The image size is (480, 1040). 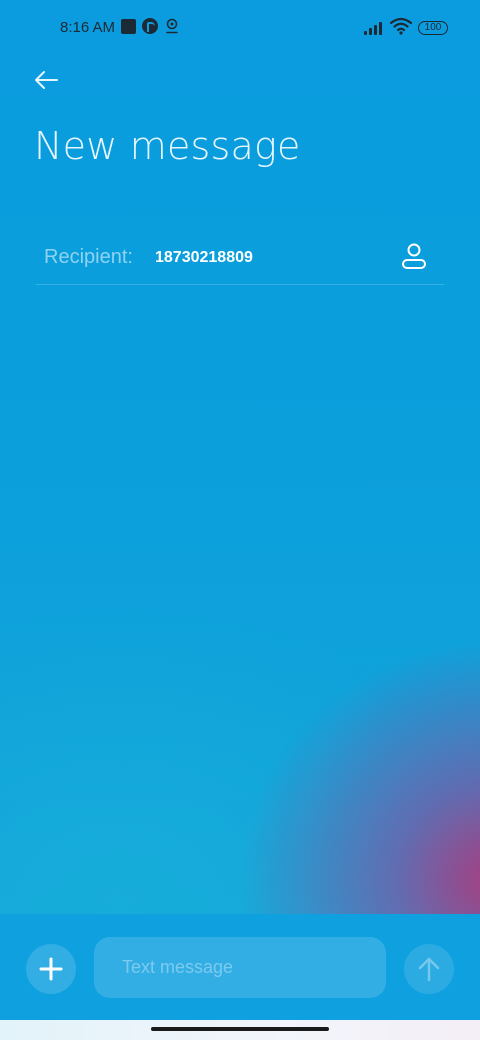 I want to click on app-square-icon, so click(x=128, y=26).